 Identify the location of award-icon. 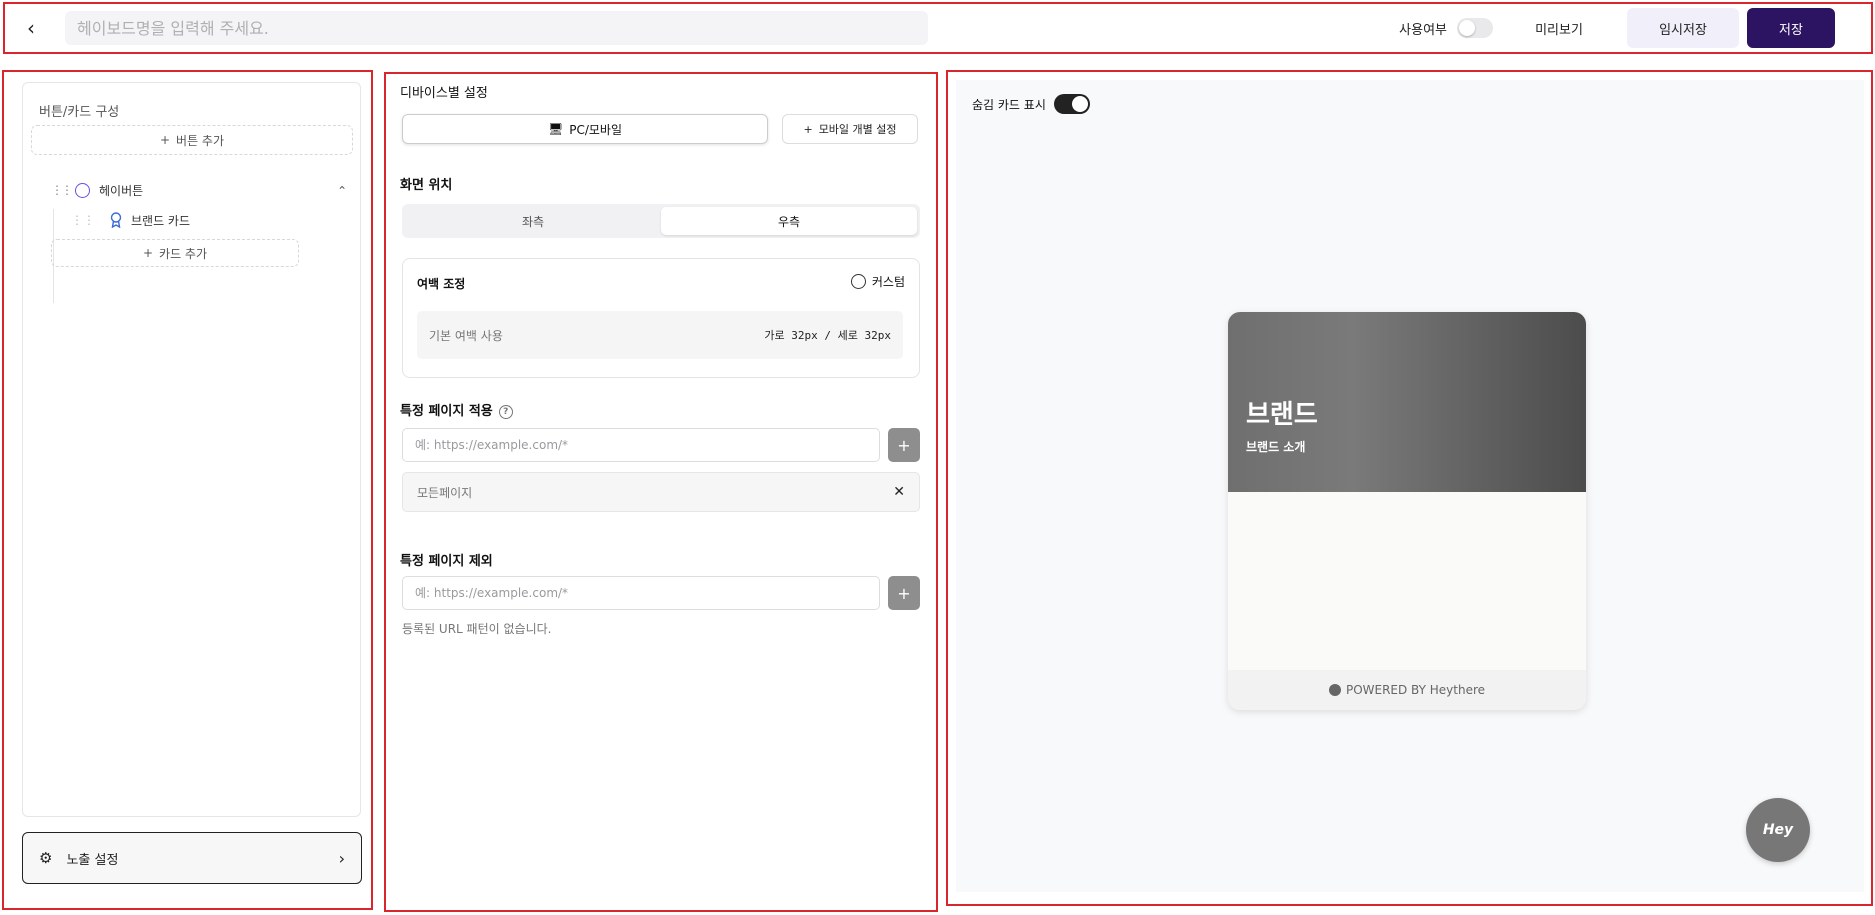
(116, 220).